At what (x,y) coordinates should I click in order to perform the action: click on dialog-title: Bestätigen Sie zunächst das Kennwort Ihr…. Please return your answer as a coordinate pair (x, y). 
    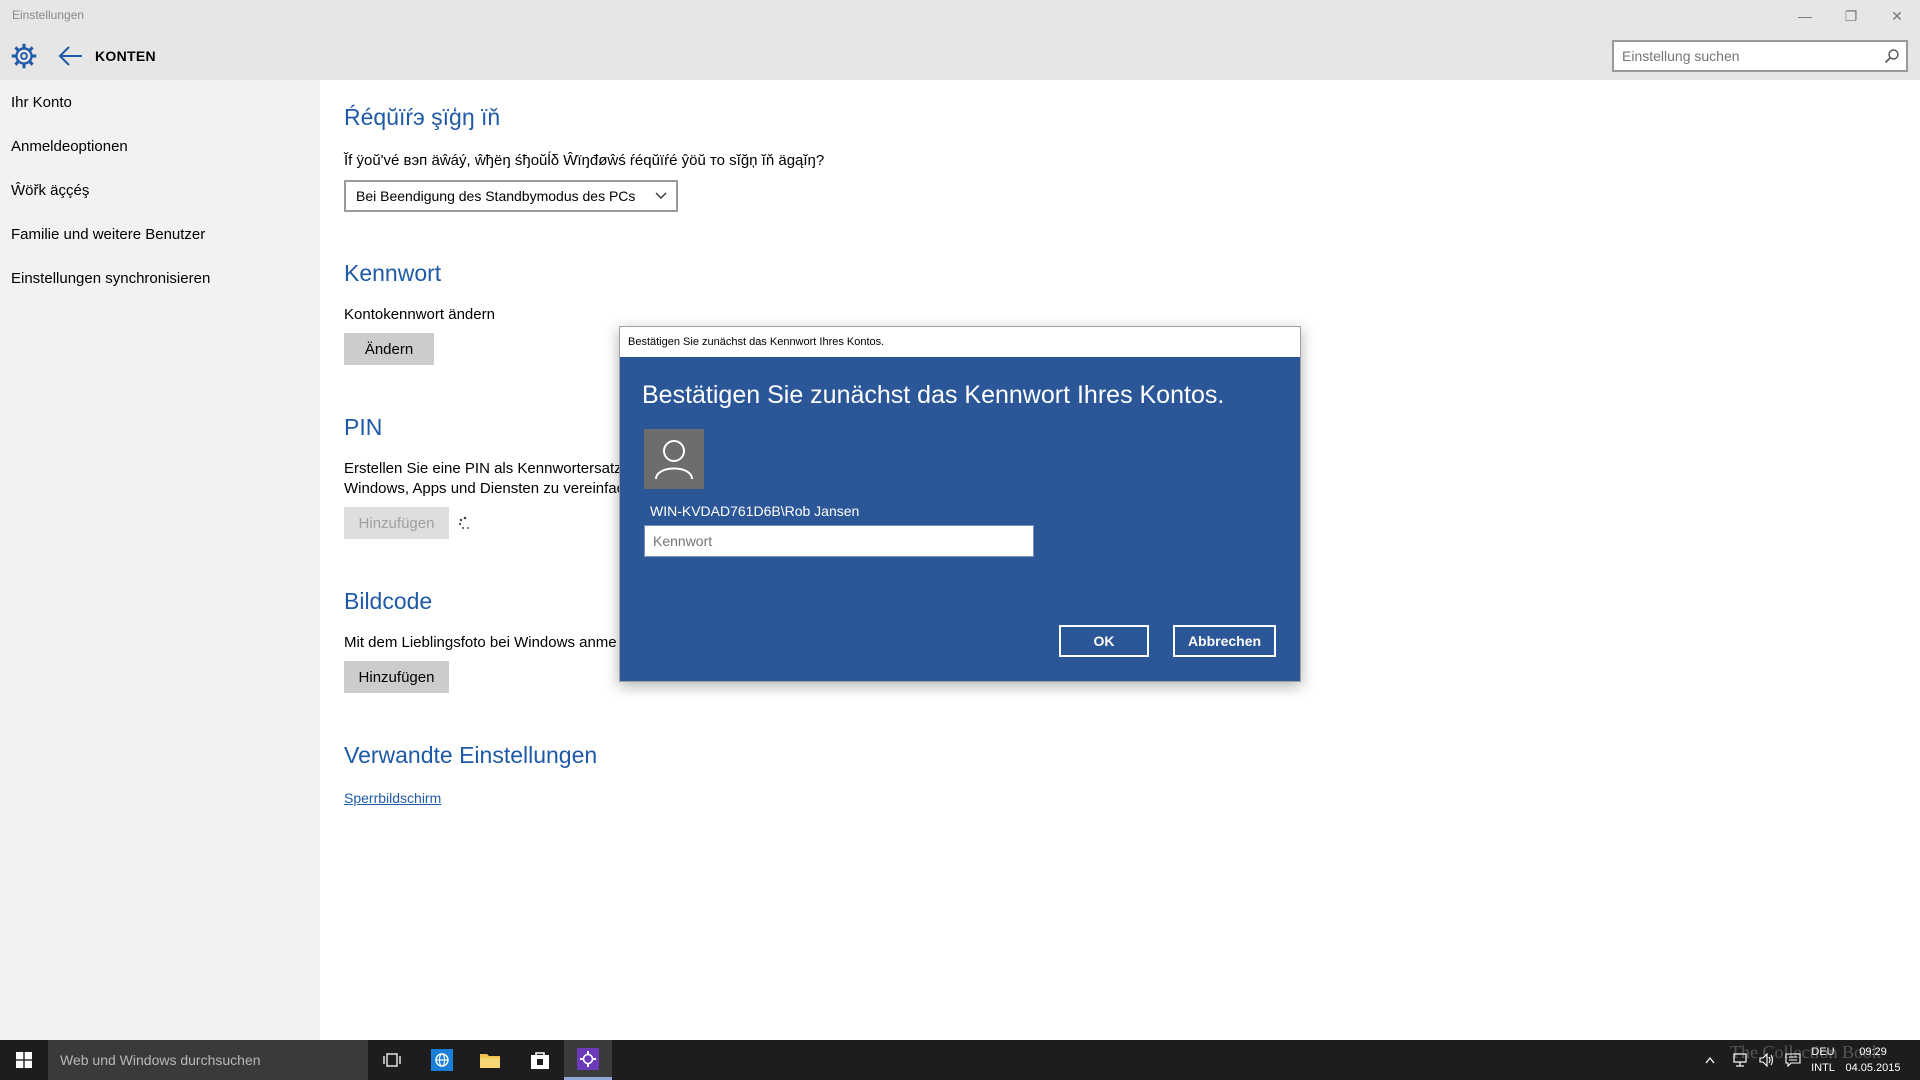
    Looking at the image, I should click on (756, 342).